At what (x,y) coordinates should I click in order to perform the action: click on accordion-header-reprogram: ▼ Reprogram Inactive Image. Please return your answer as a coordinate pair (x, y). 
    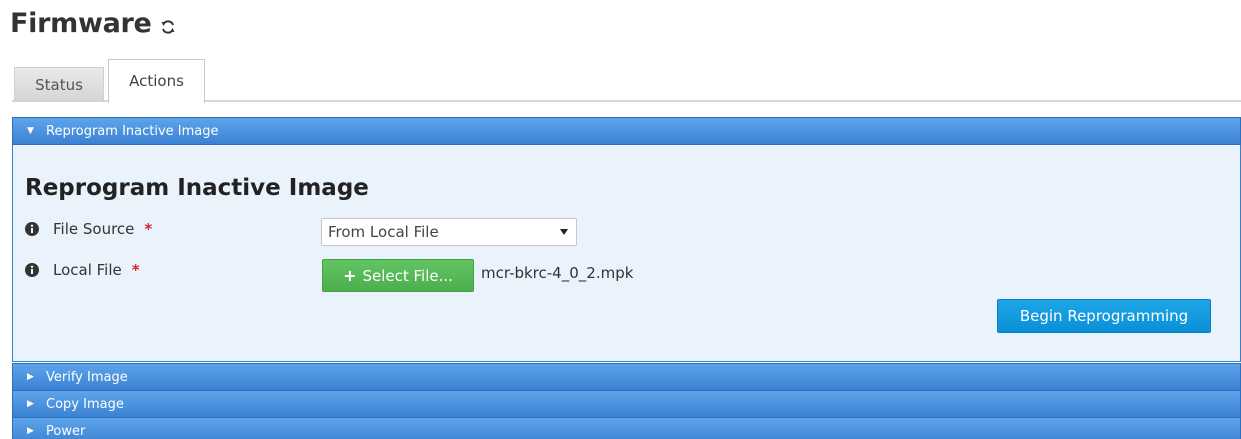
    Looking at the image, I should click on (626, 131).